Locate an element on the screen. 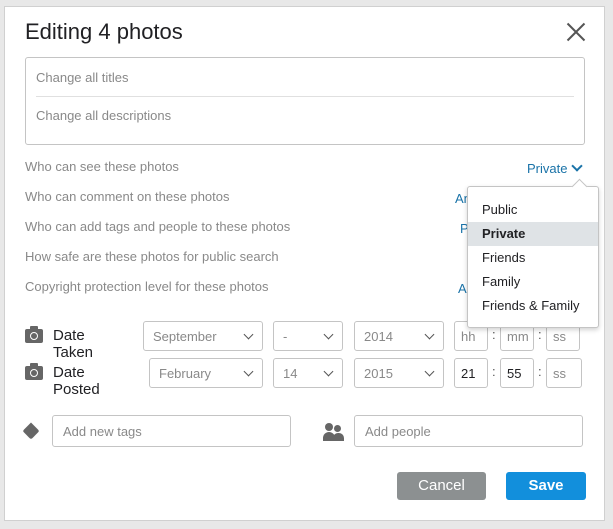 This screenshot has width=613, height=529. add-people-input: Add people is located at coordinates (468, 431).